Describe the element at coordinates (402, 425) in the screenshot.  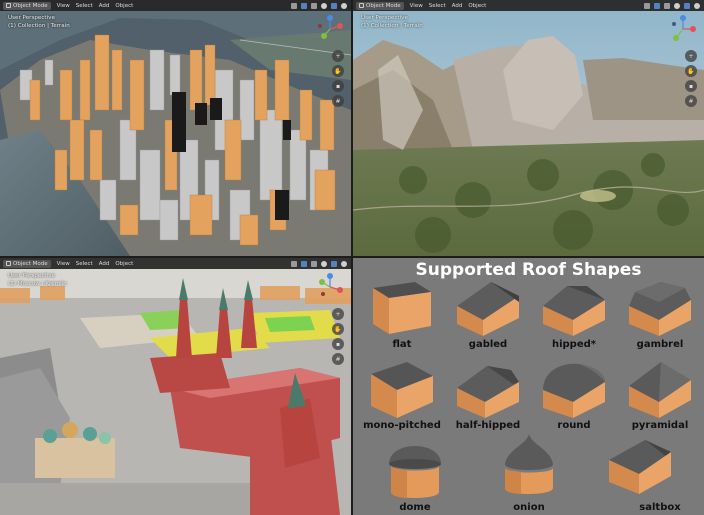
I see `roof-label-mono-pitched: mono-pitched` at that location.